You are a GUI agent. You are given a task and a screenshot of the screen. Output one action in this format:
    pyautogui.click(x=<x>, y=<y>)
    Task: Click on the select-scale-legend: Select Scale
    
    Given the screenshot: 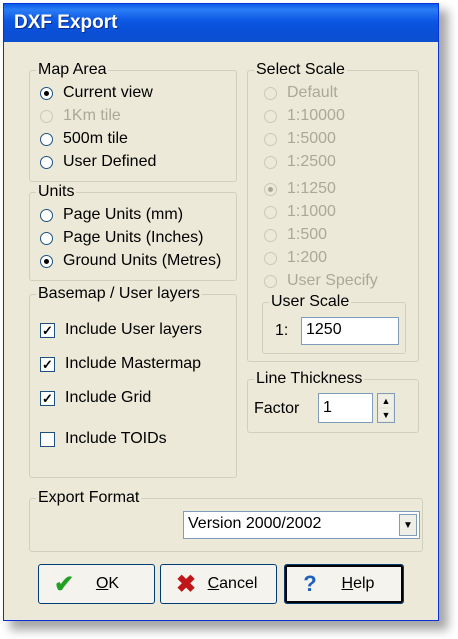 What is the action you would take?
    pyautogui.click(x=300, y=70)
    